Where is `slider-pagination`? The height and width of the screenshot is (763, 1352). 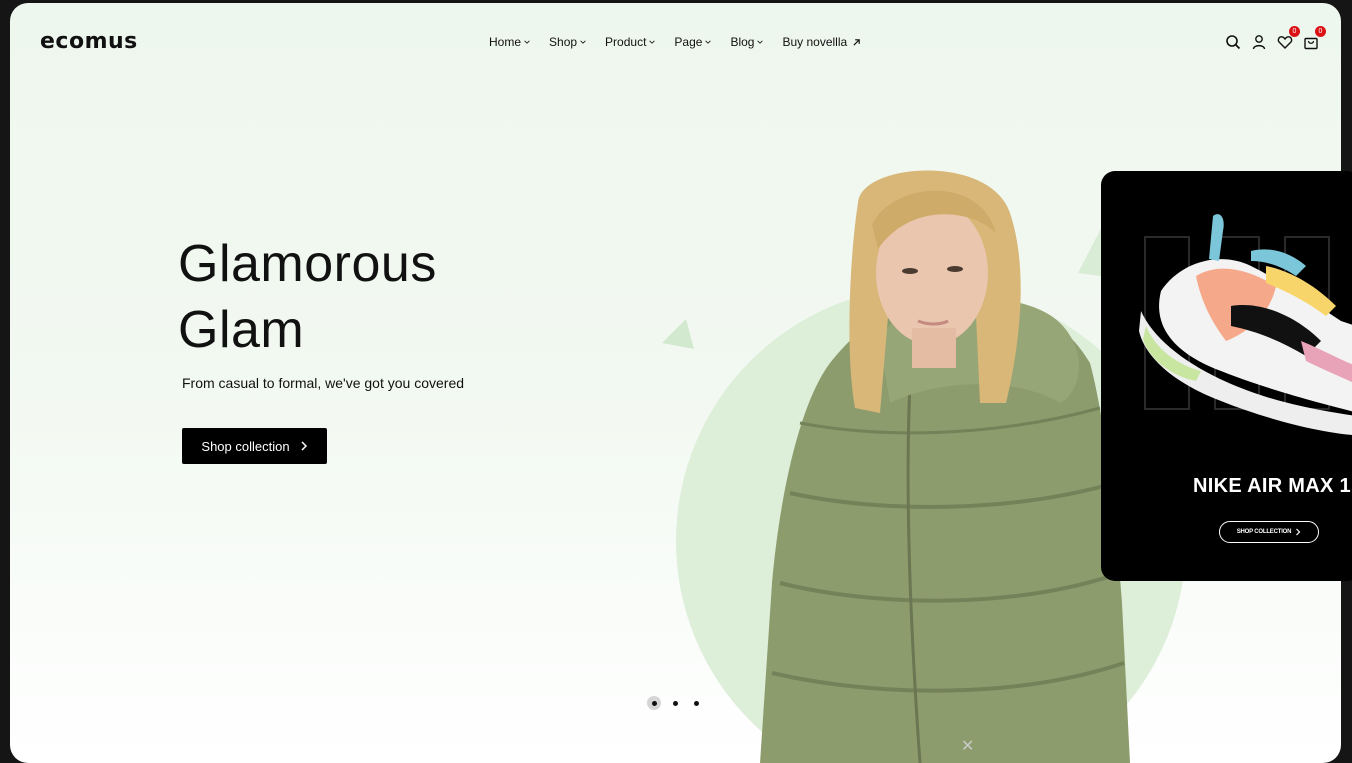 slider-pagination is located at coordinates (675, 703).